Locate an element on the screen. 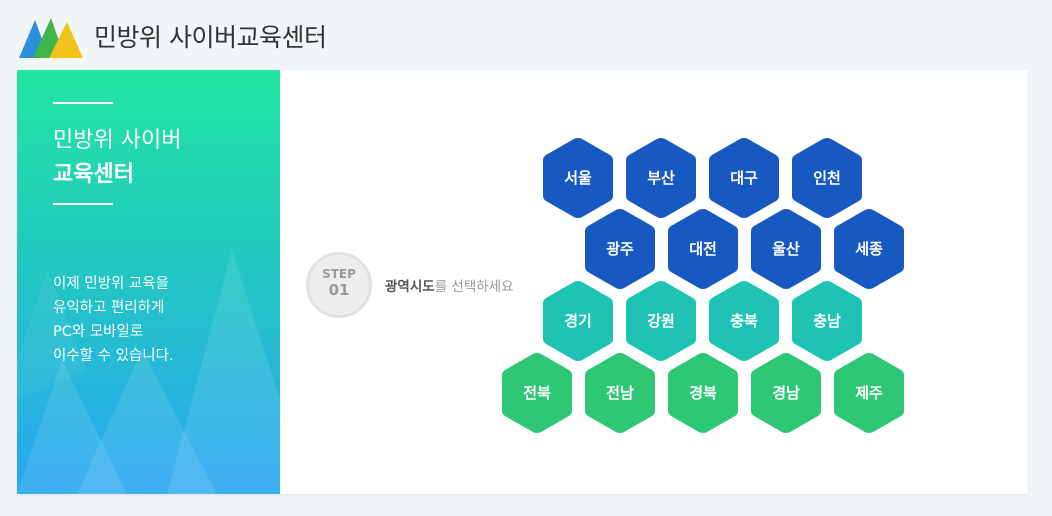 The image size is (1052, 516). step-number: 01 is located at coordinates (339, 290).